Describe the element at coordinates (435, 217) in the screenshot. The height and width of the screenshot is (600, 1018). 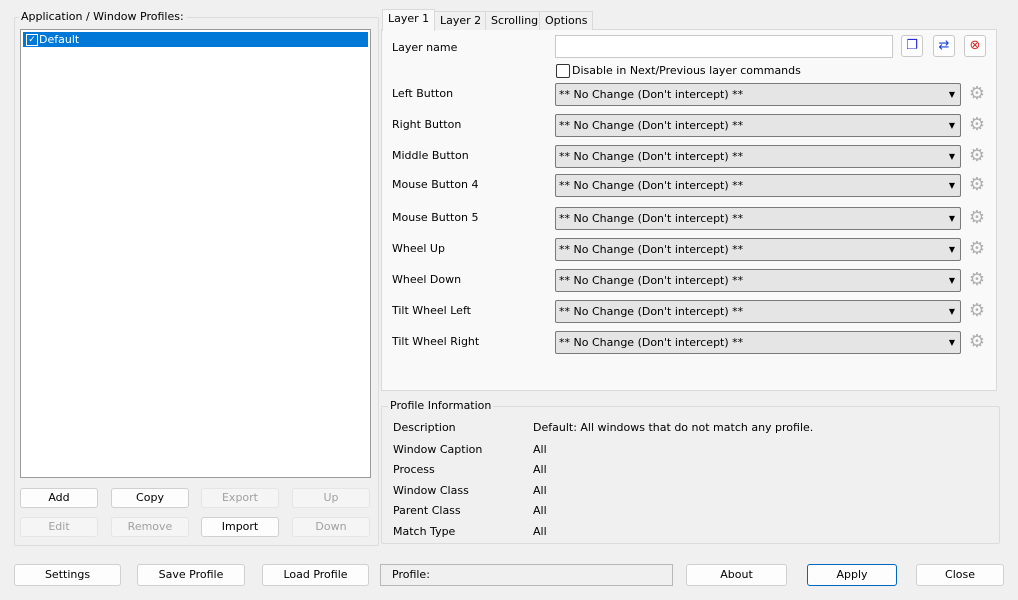
I see `row-label: Mouse Button 5` at that location.